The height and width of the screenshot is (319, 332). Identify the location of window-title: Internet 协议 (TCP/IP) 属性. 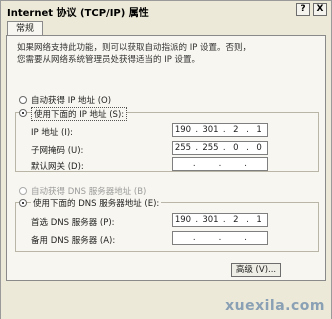
(78, 13).